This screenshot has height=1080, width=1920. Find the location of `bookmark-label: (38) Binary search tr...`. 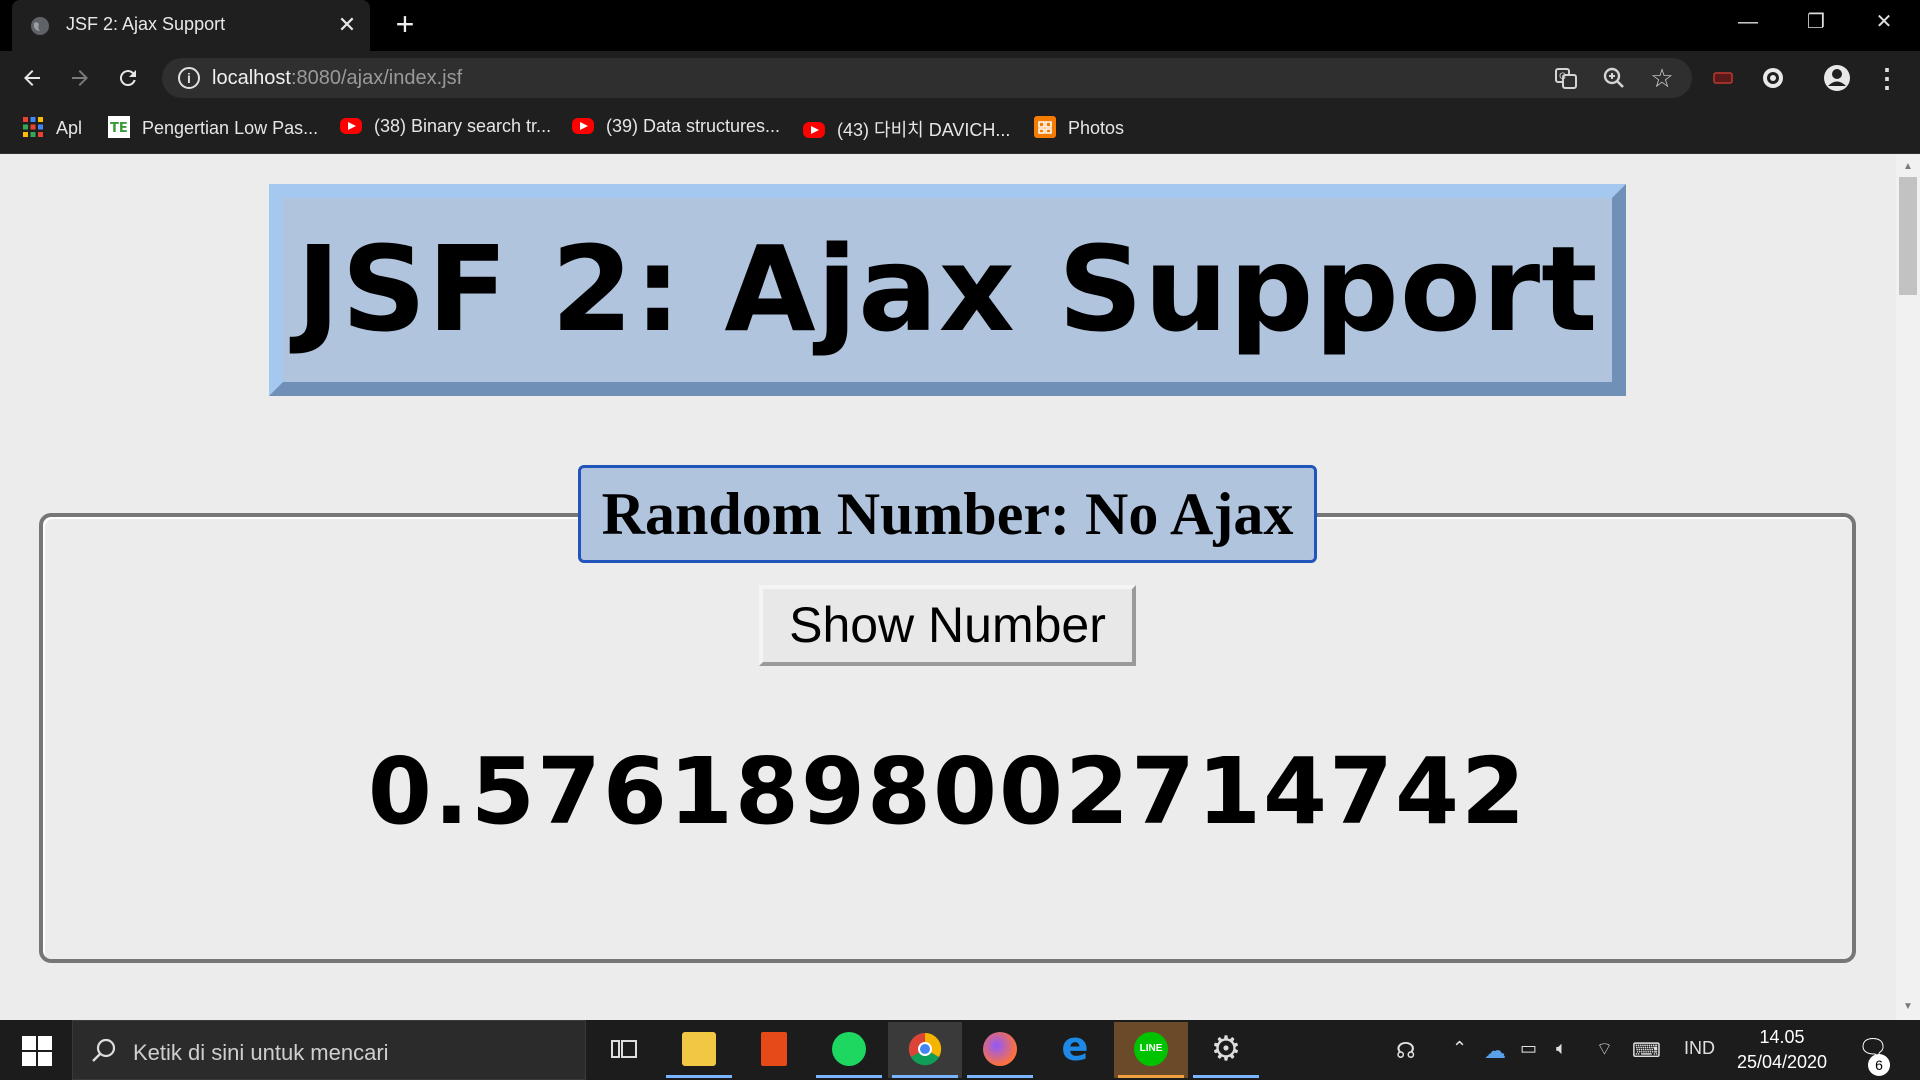

bookmark-label: (38) Binary search tr... is located at coordinates (463, 126).